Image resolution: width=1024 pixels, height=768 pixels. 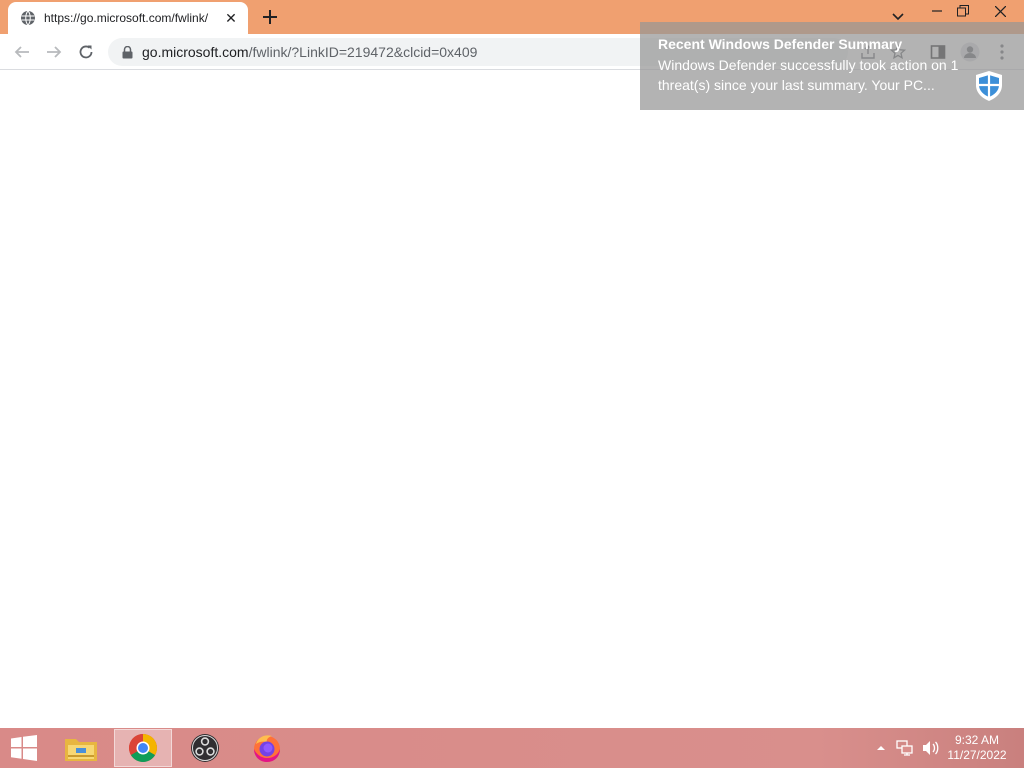 I want to click on windows-logo-icon, so click(x=24, y=748).